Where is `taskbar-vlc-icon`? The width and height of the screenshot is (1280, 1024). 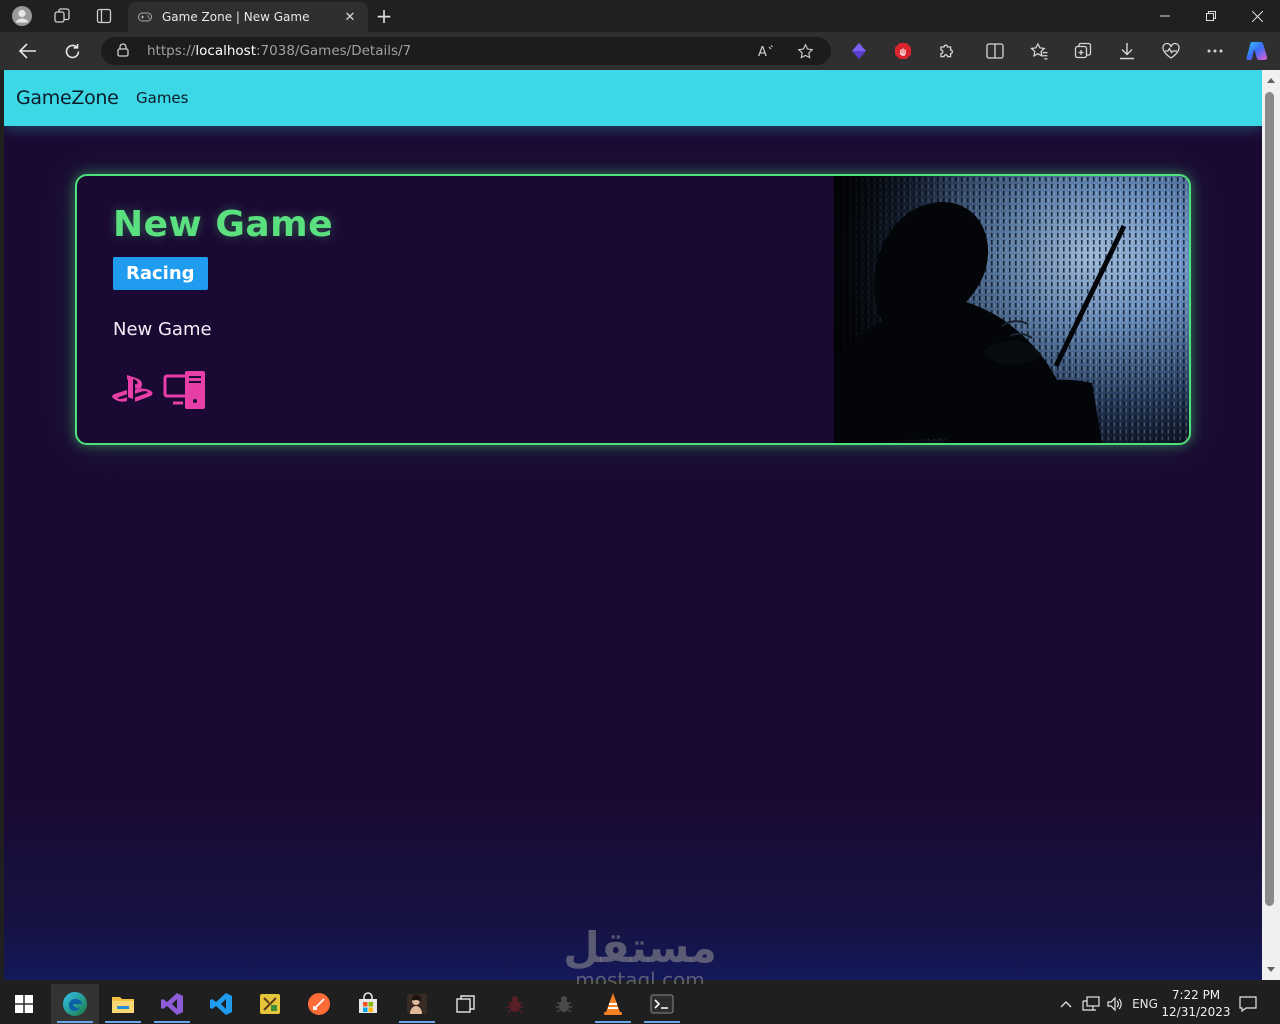
taskbar-vlc-icon is located at coordinates (613, 1004).